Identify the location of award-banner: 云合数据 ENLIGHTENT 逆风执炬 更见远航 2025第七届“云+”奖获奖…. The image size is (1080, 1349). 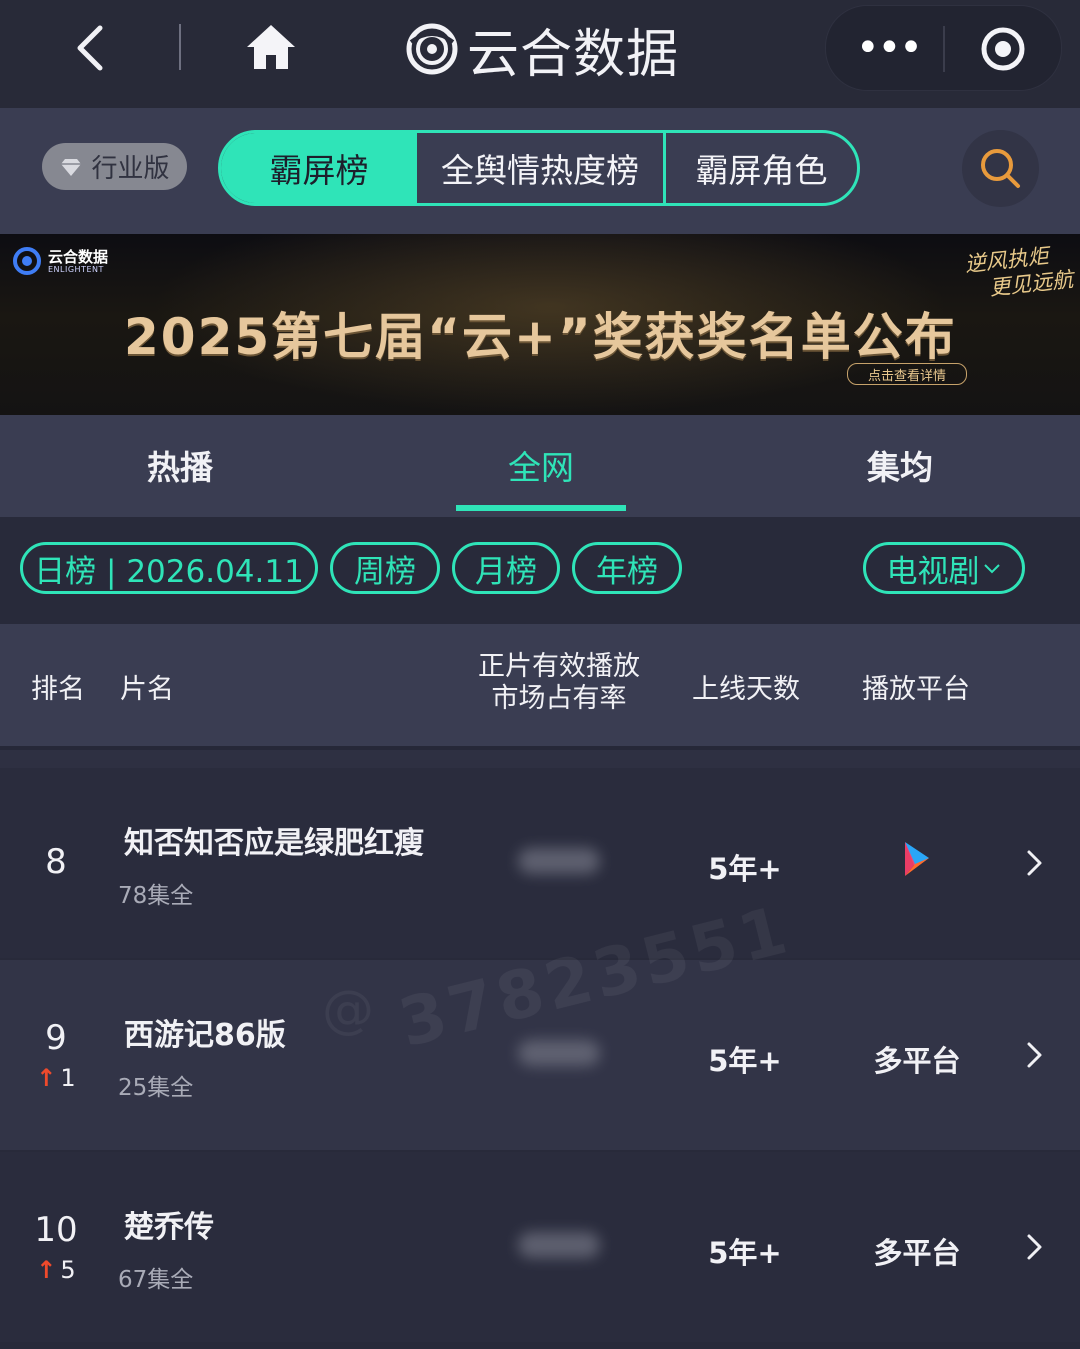
(540, 324).